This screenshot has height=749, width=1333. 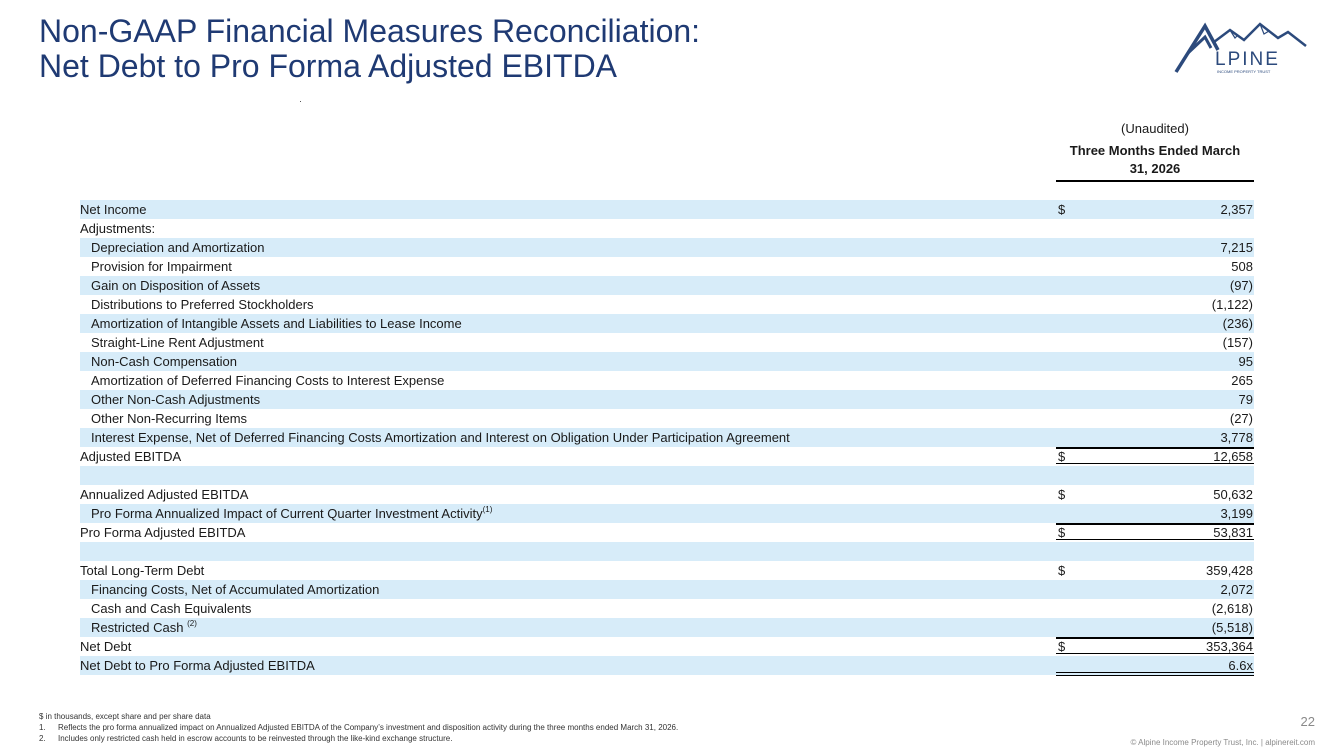 What do you see at coordinates (667, 494) in the screenshot?
I see `table-row: Annualized Adjusted EBITDA $50,632` at bounding box center [667, 494].